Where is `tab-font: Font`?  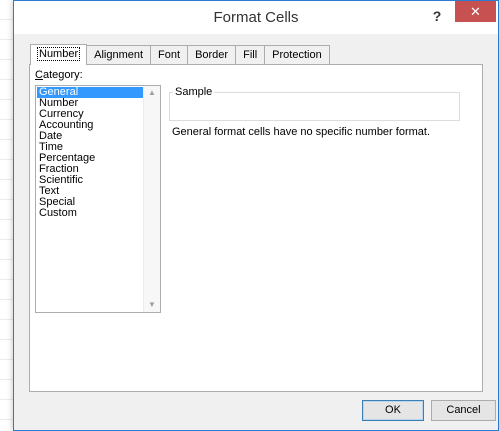
tab-font: Font is located at coordinates (169, 54).